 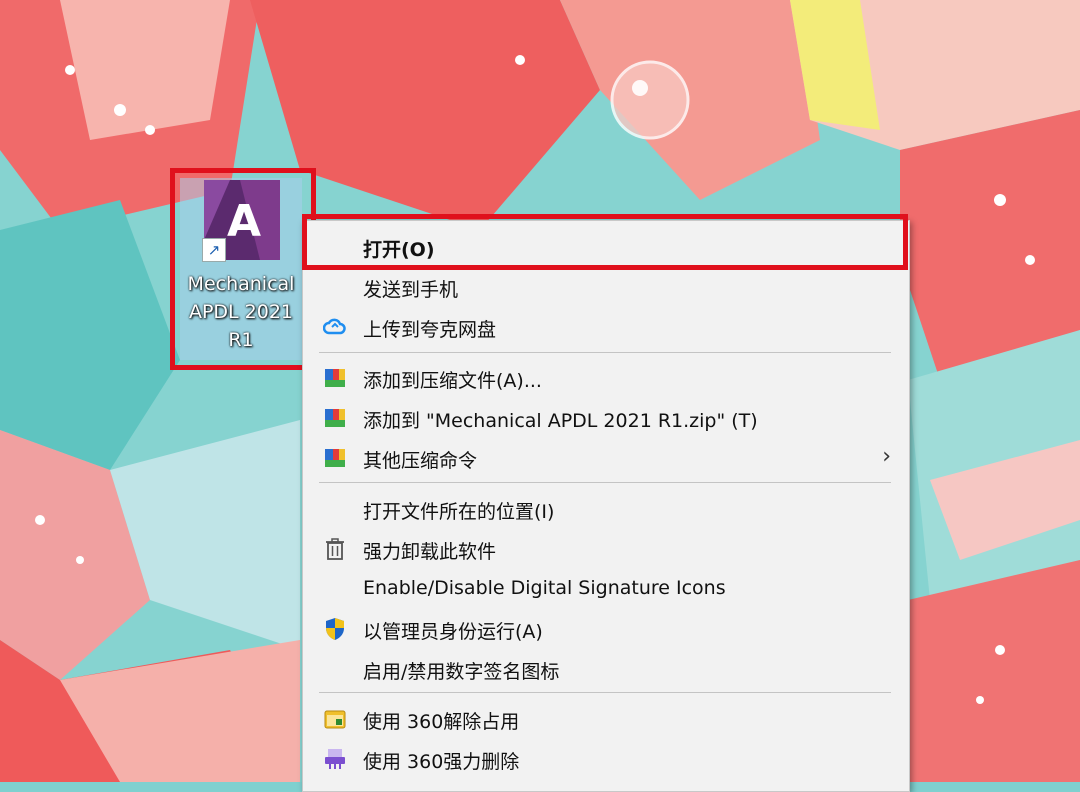 What do you see at coordinates (560, 421) in the screenshot?
I see `menu-item-label: 添加到 "Mechanical APDL 2021 R1.zip" (T)` at bounding box center [560, 421].